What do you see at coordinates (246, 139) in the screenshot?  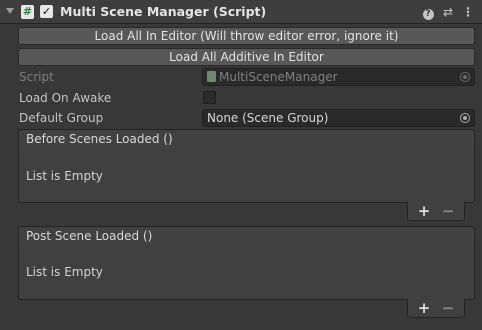 I see `before-scenes-loaded-header: Before Scenes Loaded ()` at bounding box center [246, 139].